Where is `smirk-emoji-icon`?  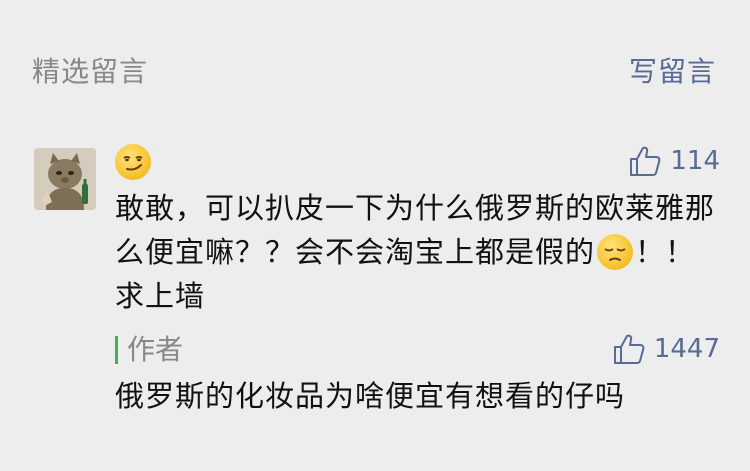 smirk-emoji-icon is located at coordinates (133, 162).